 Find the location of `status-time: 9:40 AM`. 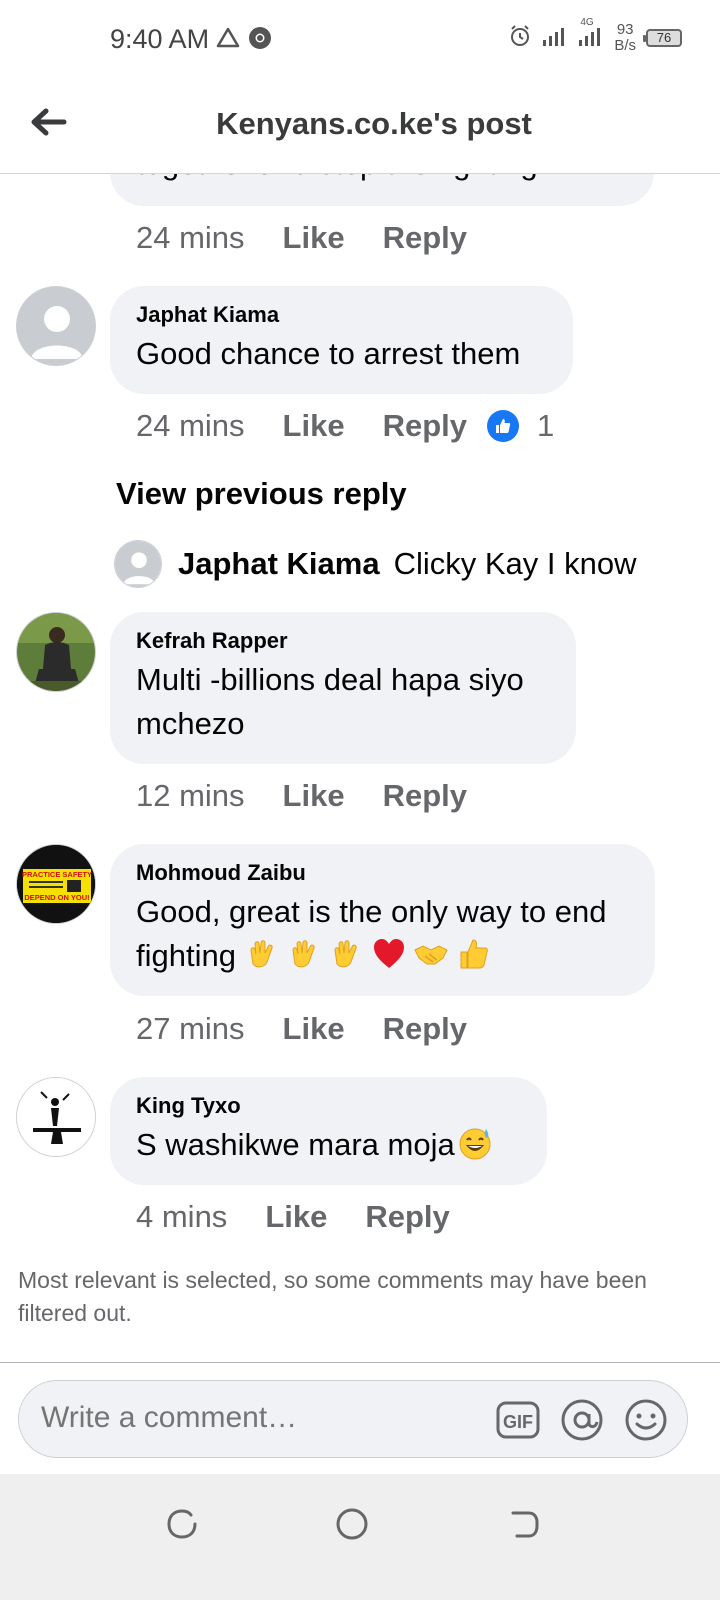

status-time: 9:40 AM is located at coordinates (160, 39).